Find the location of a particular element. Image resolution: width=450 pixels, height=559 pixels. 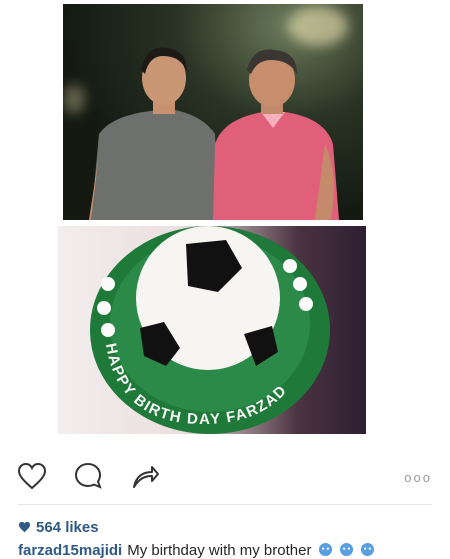

caption-username: farzad15majidi is located at coordinates (70, 550).